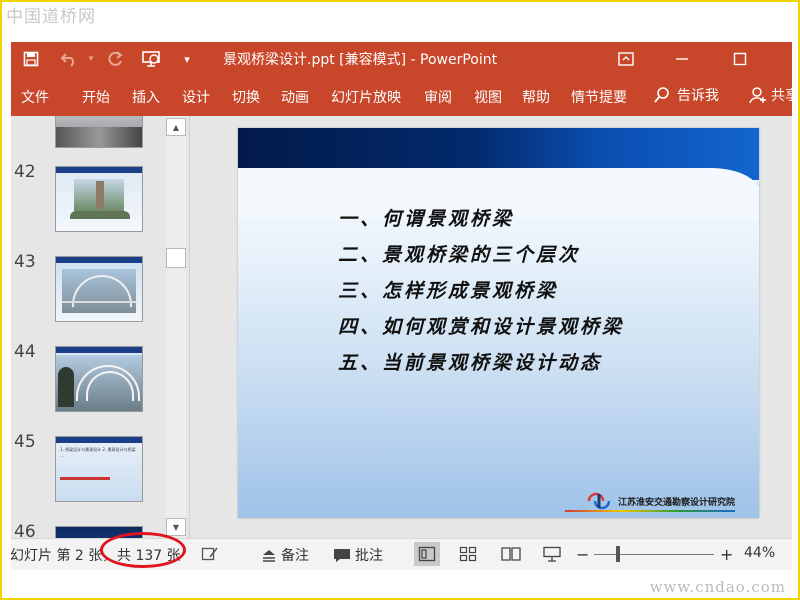 The image size is (800, 600). What do you see at coordinates (196, 97) in the screenshot?
I see `tab-design: 设计` at bounding box center [196, 97].